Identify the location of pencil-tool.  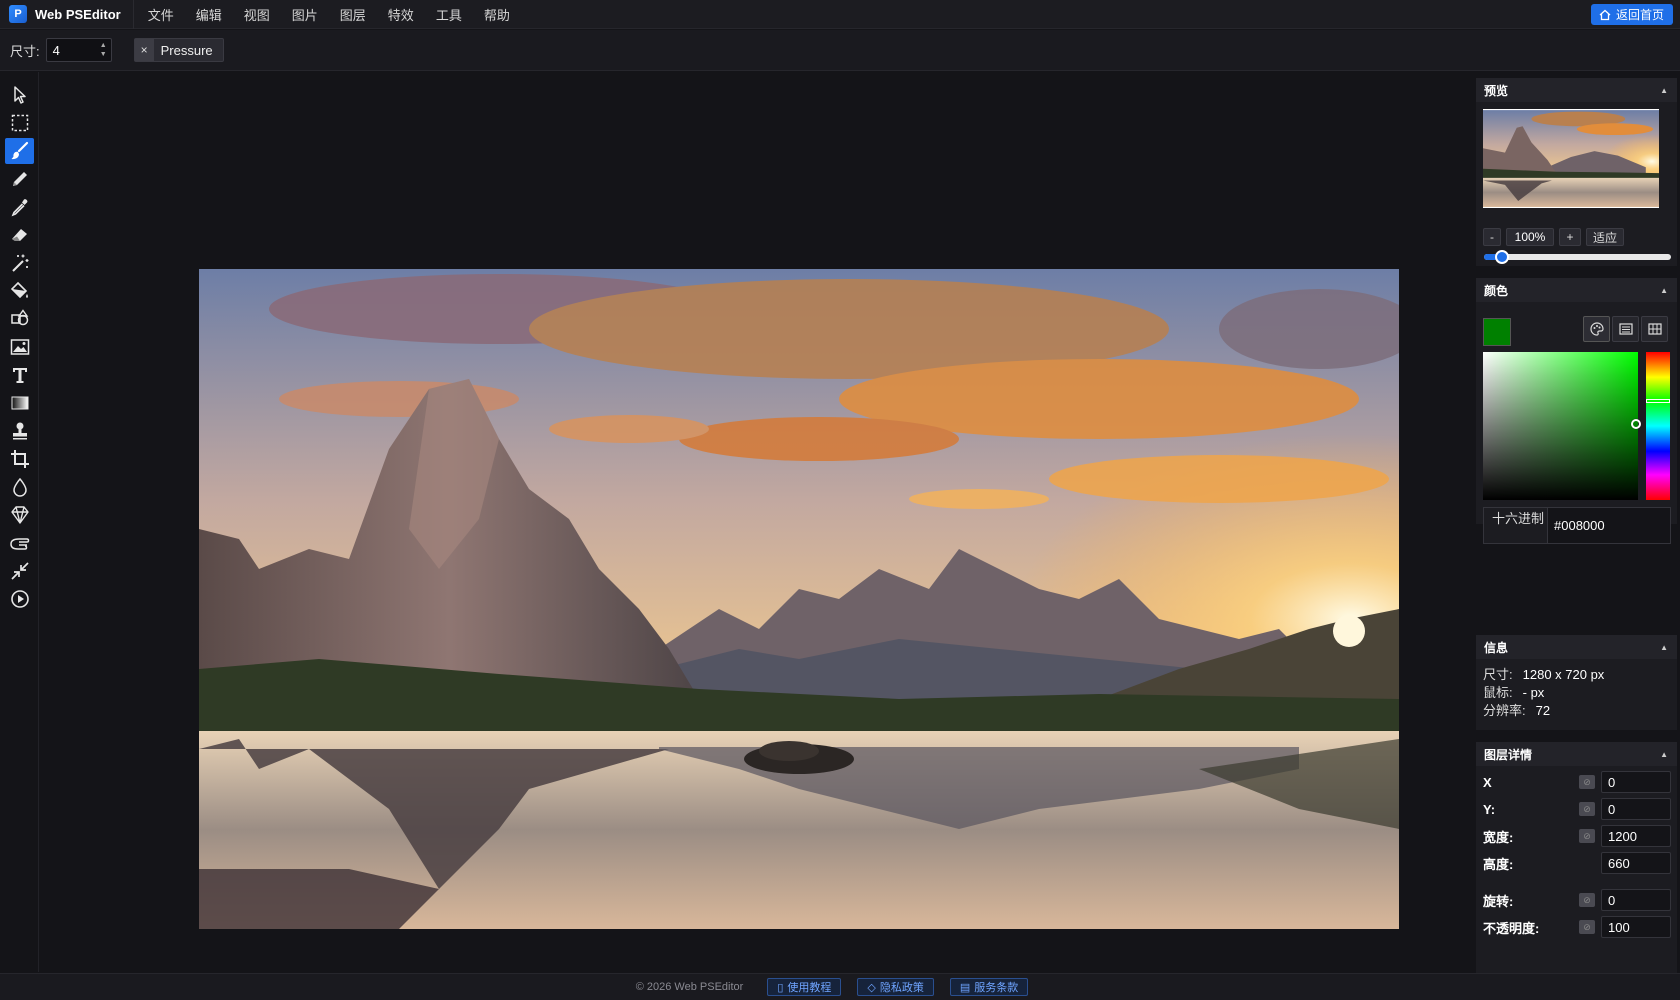
(19, 179).